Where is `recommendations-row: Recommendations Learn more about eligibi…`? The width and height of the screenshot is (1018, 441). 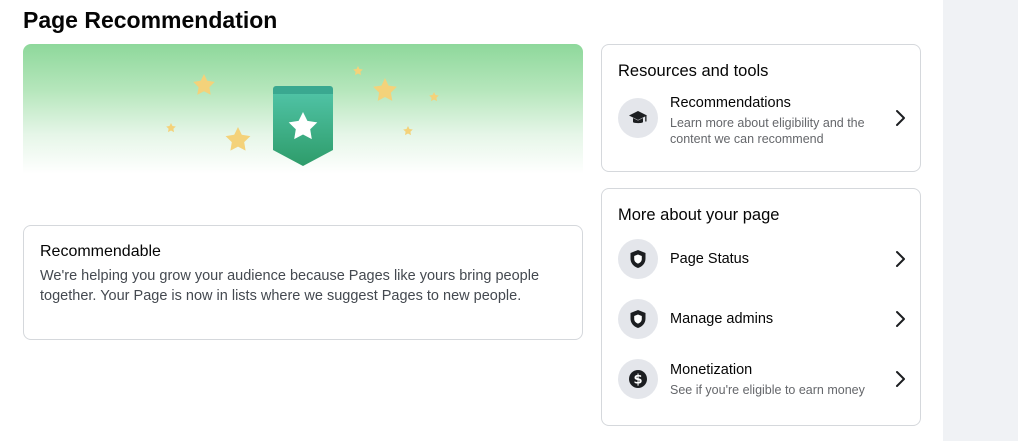 recommendations-row: Recommendations Learn more about eligibi… is located at coordinates (763, 120).